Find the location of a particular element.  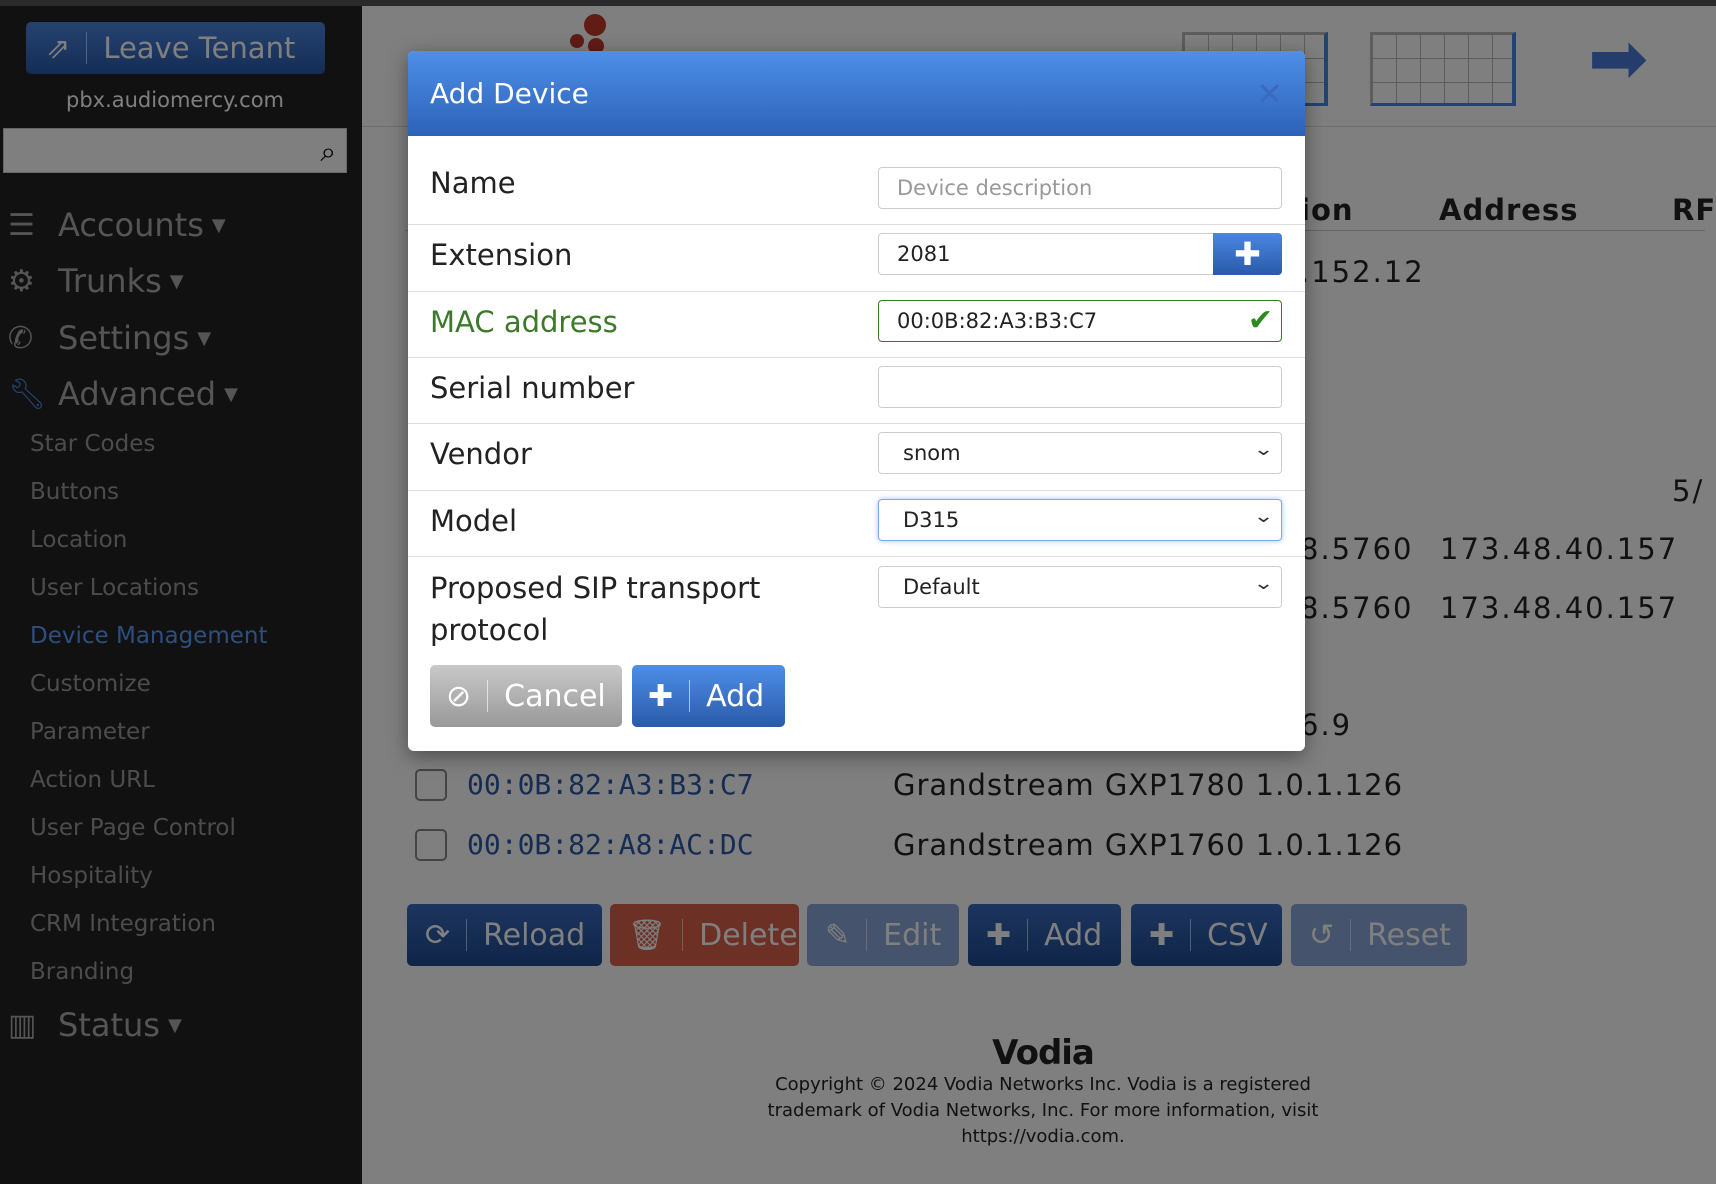

dialog-title: Add Device is located at coordinates (509, 93).